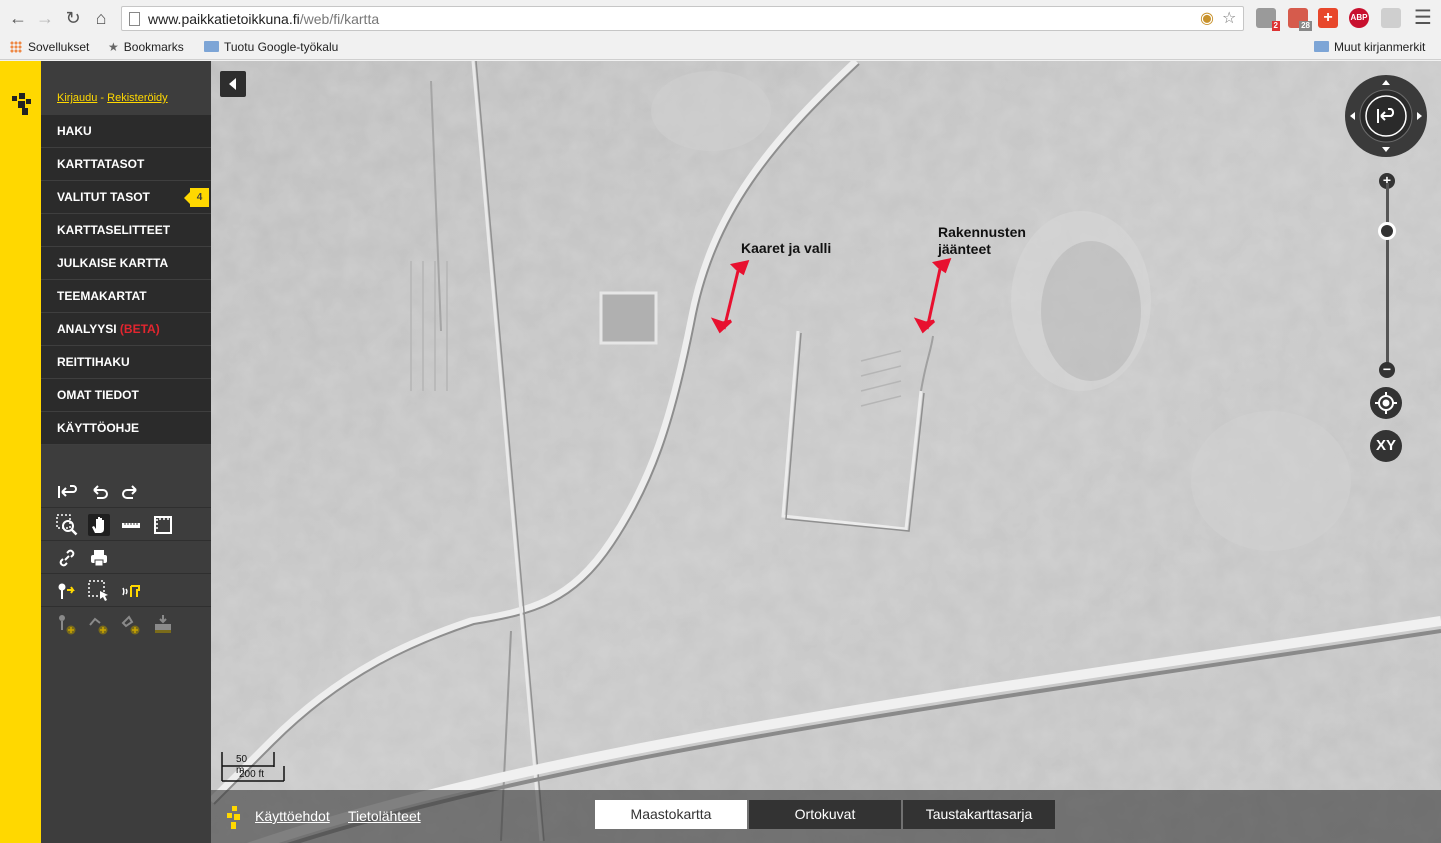  Describe the element at coordinates (67, 591) in the screenshot. I see `point-info-icon` at that location.